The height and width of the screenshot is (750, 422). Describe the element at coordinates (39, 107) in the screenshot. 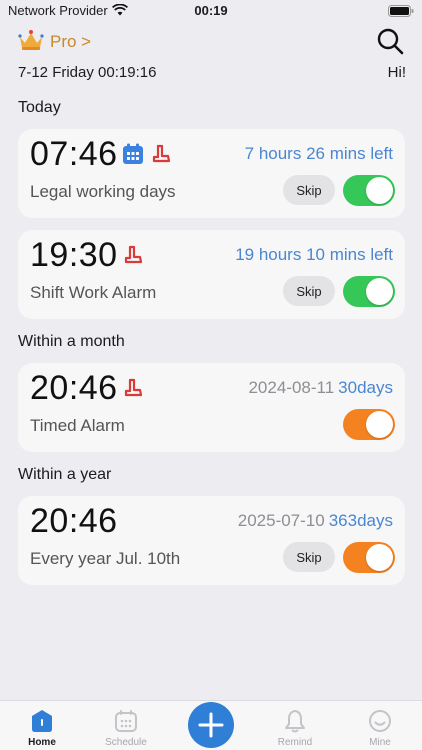

I see `section-title-today: Today` at that location.